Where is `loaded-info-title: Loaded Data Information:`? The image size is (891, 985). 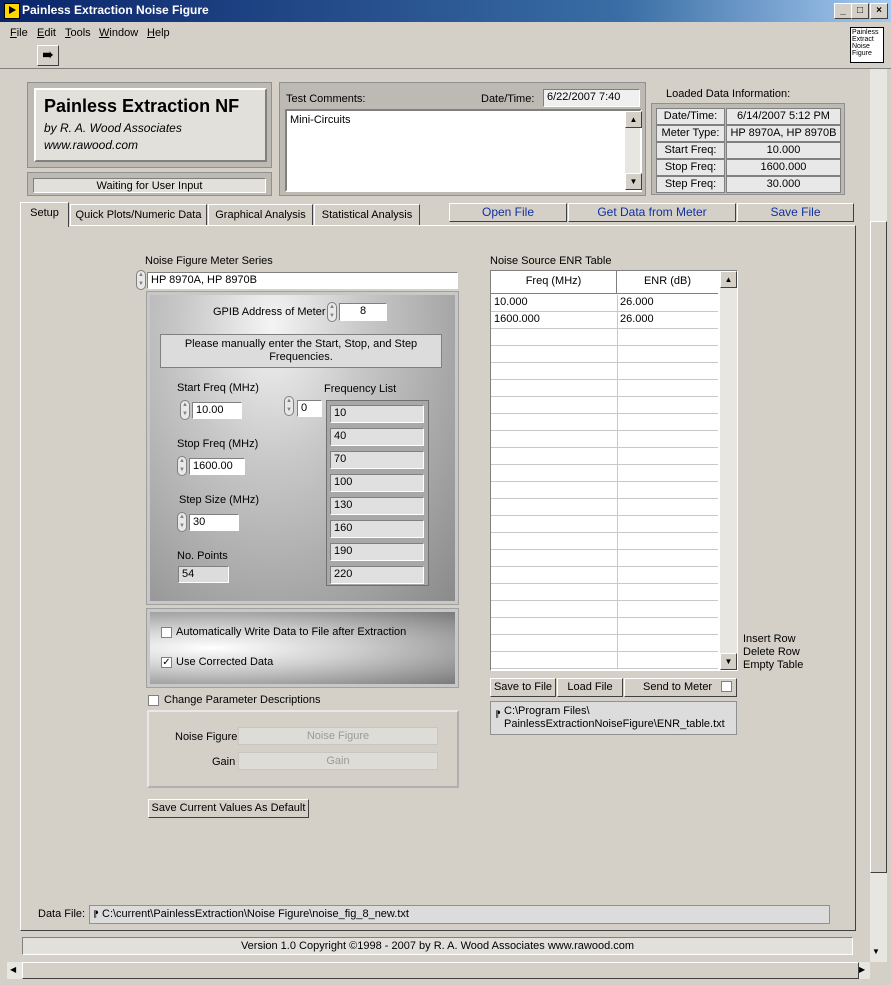
loaded-info-title: Loaded Data Information: is located at coordinates (728, 94).